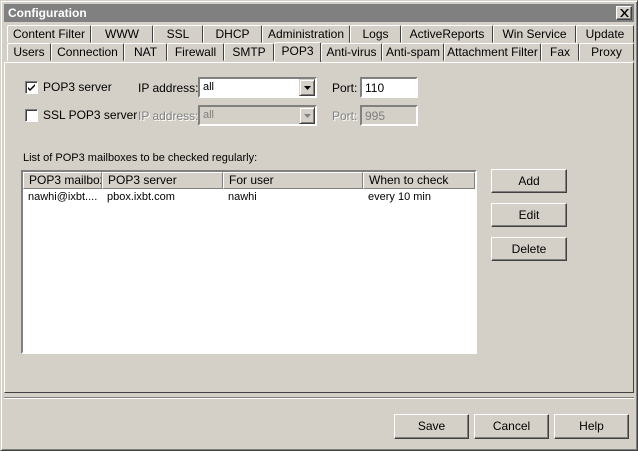 The width and height of the screenshot is (638, 451). I want to click on help-button: Help, so click(591, 426).